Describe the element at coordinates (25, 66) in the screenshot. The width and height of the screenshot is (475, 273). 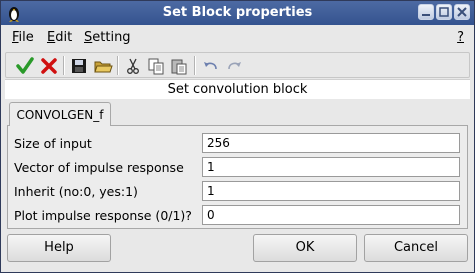
I see `ok-check-icon` at that location.